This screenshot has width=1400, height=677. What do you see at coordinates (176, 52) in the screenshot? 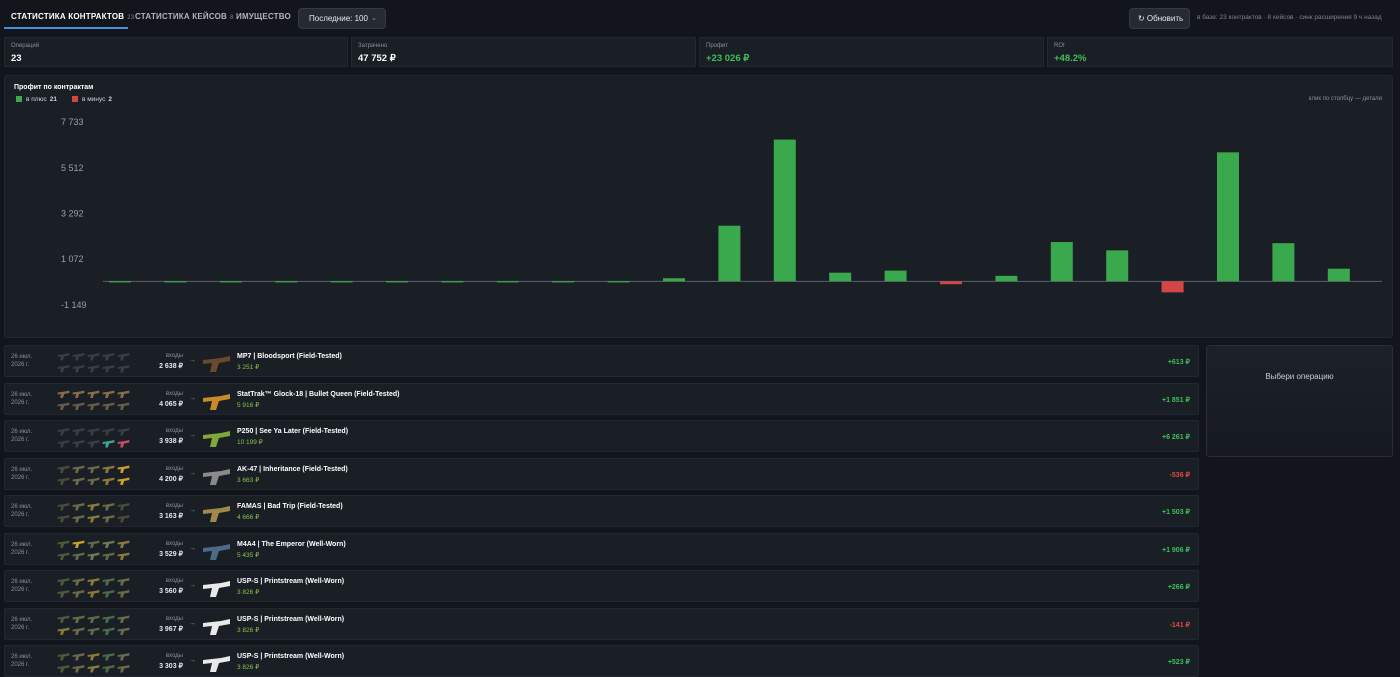
I see `stat-operations: Операций 23` at bounding box center [176, 52].